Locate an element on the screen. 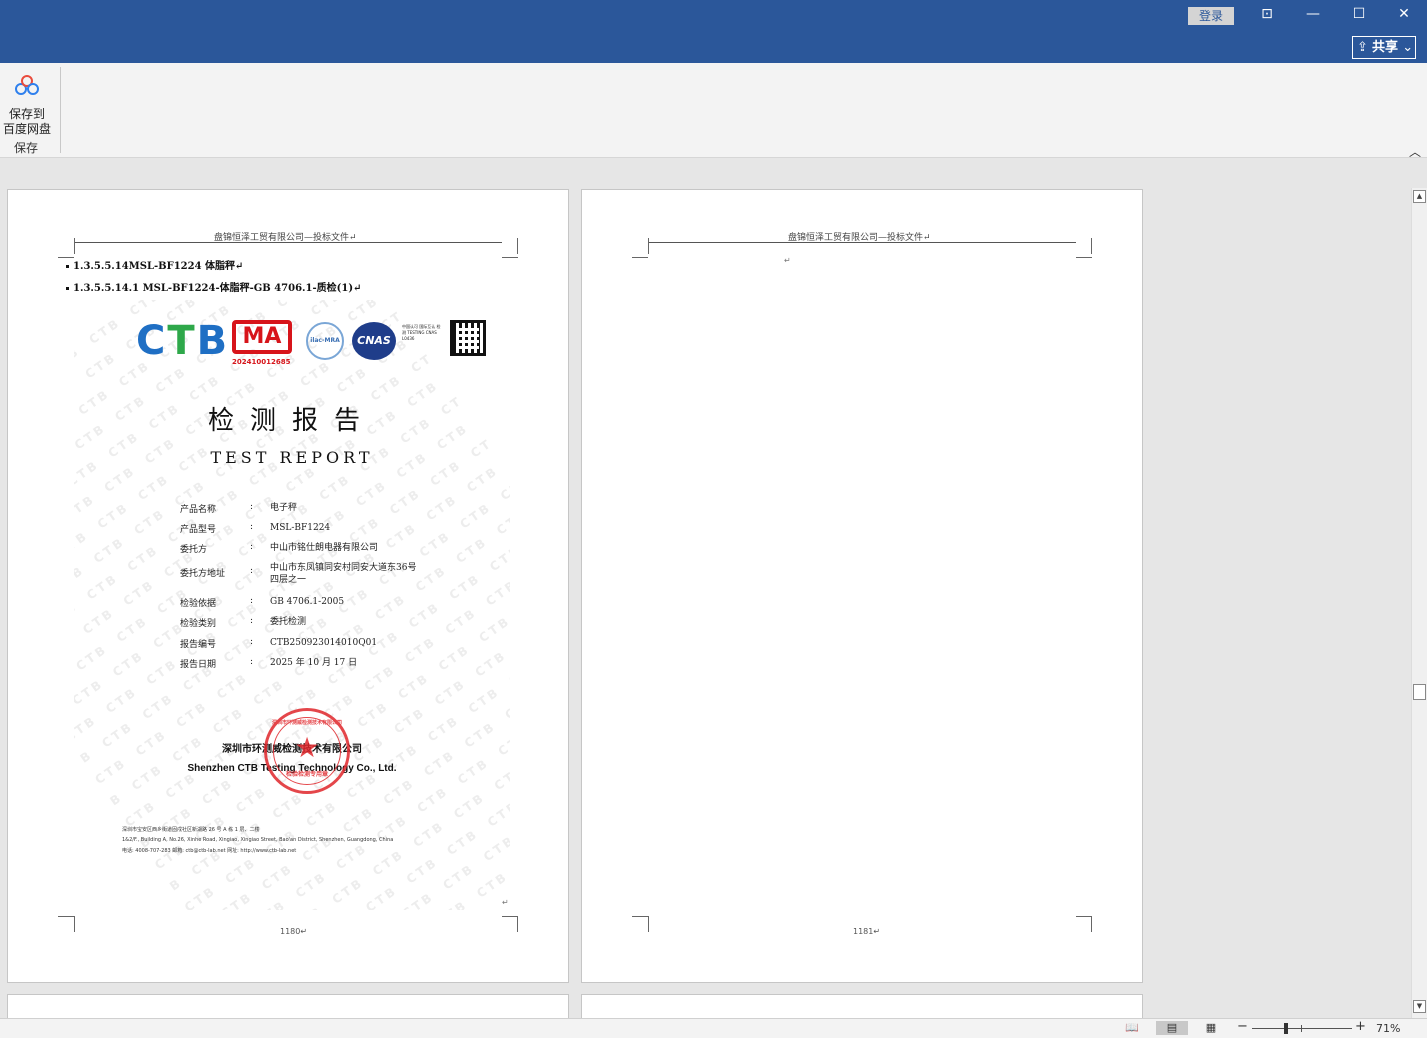  address-cn: 深圳市宝安区西乡街道固戍社区新湖路 26 号 A 栋 1 层、二楼 is located at coordinates (191, 830).